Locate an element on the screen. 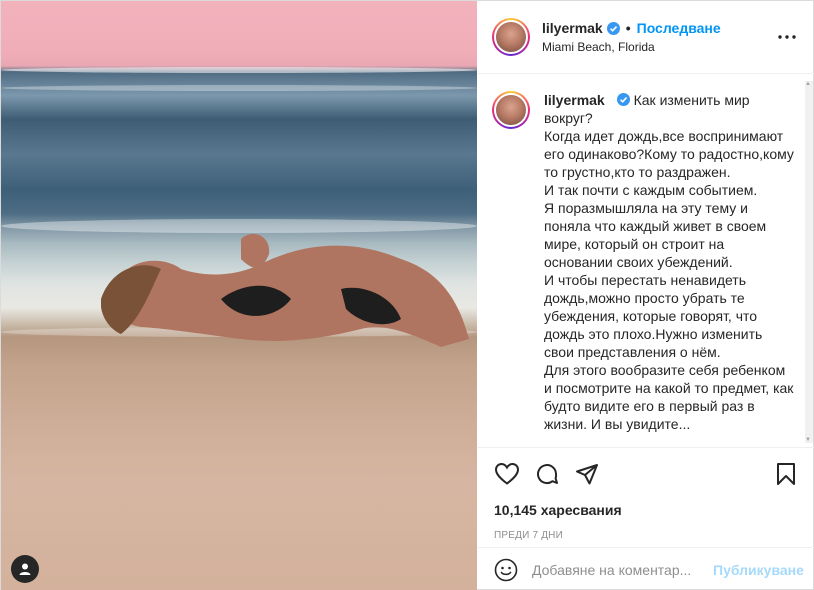  comment-icon is located at coordinates (547, 474).